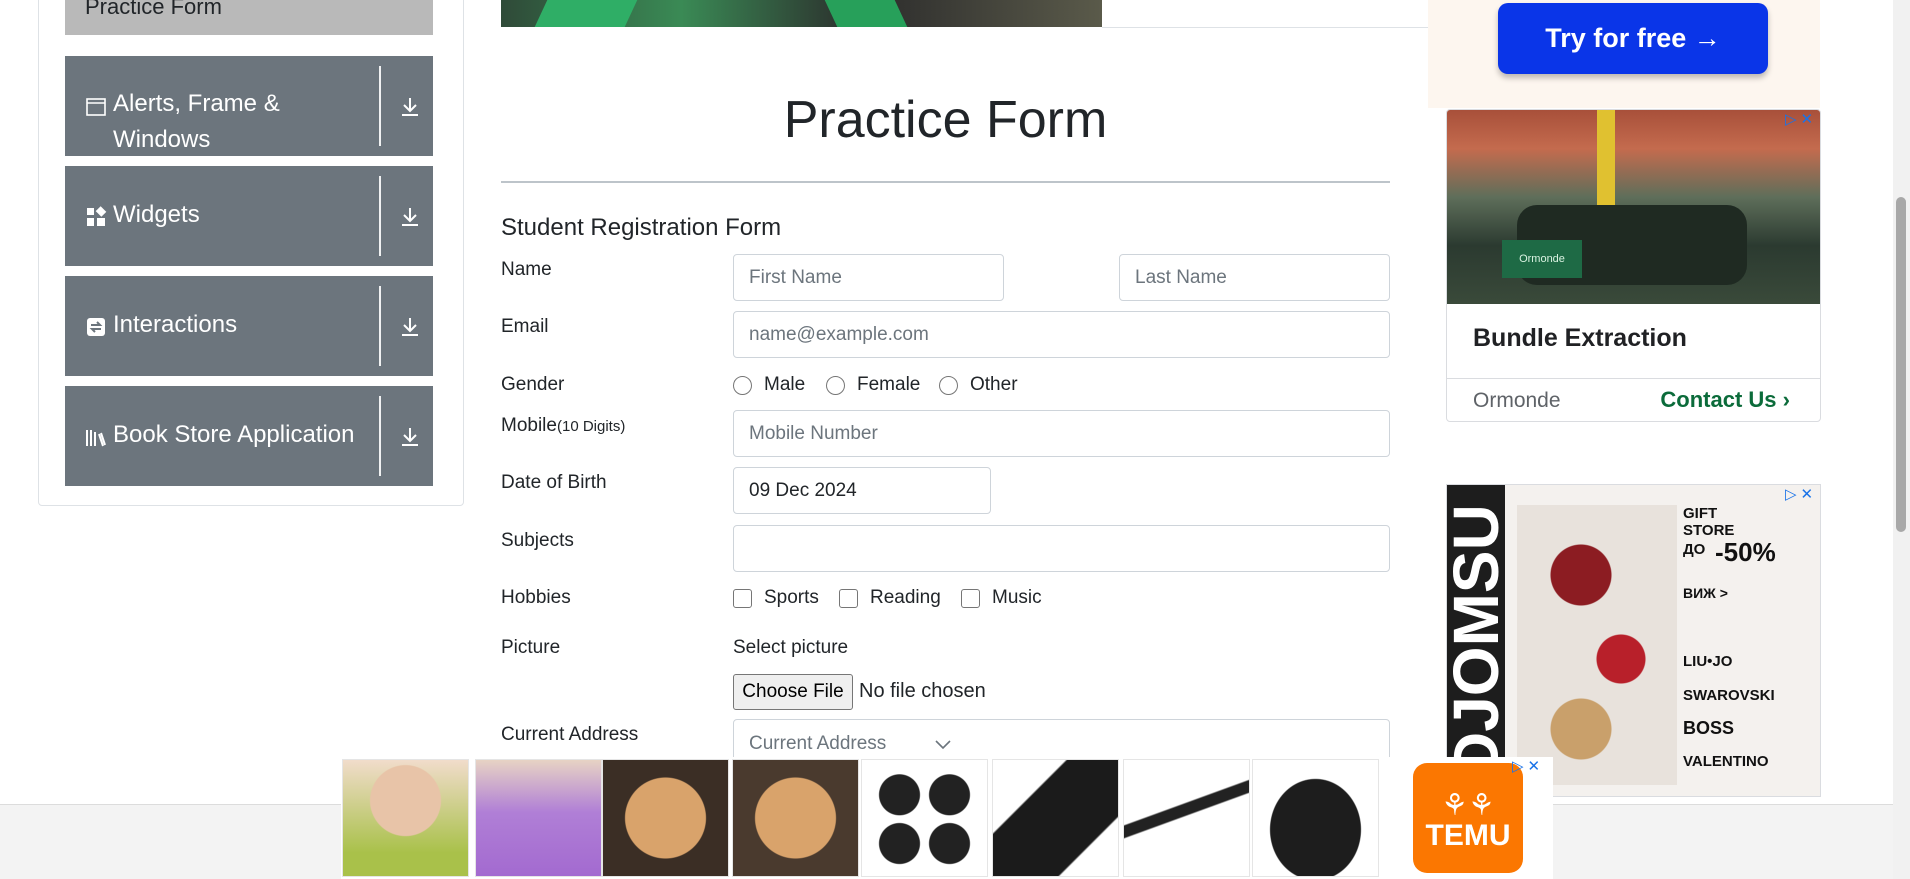  Describe the element at coordinates (1705, 593) in the screenshot. I see `ad-cta: ВИЖ >` at that location.